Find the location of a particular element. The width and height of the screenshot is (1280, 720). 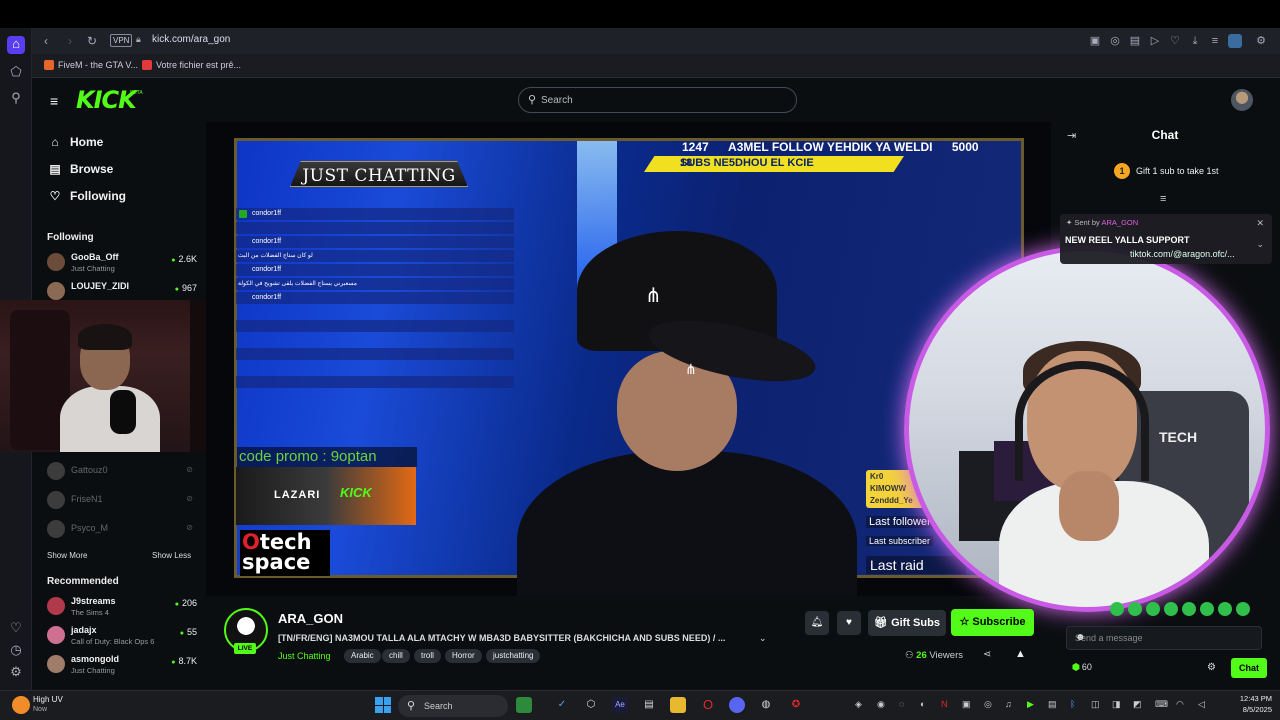

gift-sub-banner: 1 Gift 1 sub to take 1st is located at coordinates (1166, 171).